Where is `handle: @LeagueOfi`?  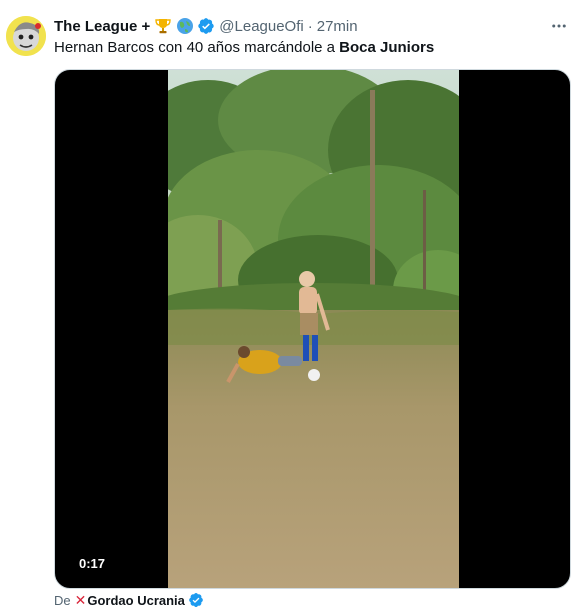
handle: @LeagueOfi is located at coordinates (261, 26).